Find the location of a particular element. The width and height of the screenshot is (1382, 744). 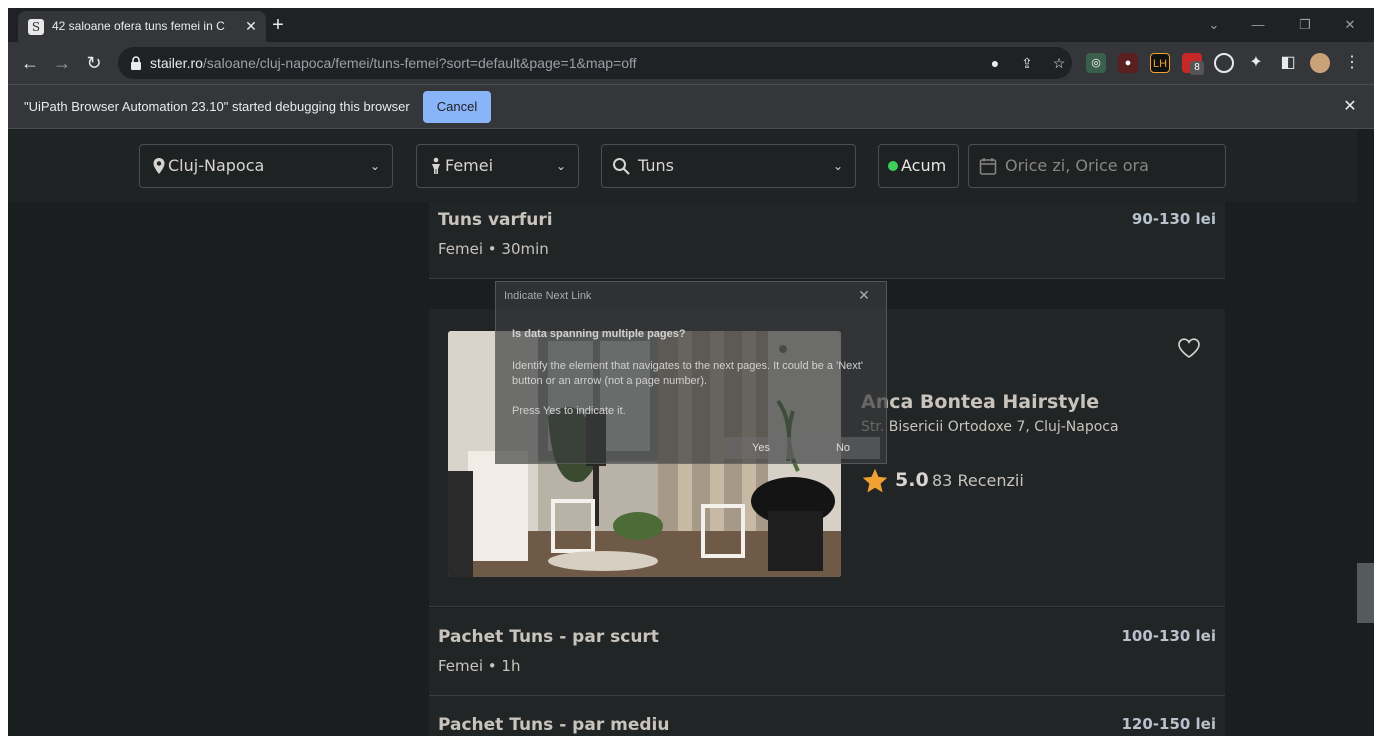

minimize-icon: — is located at coordinates (1258, 25).